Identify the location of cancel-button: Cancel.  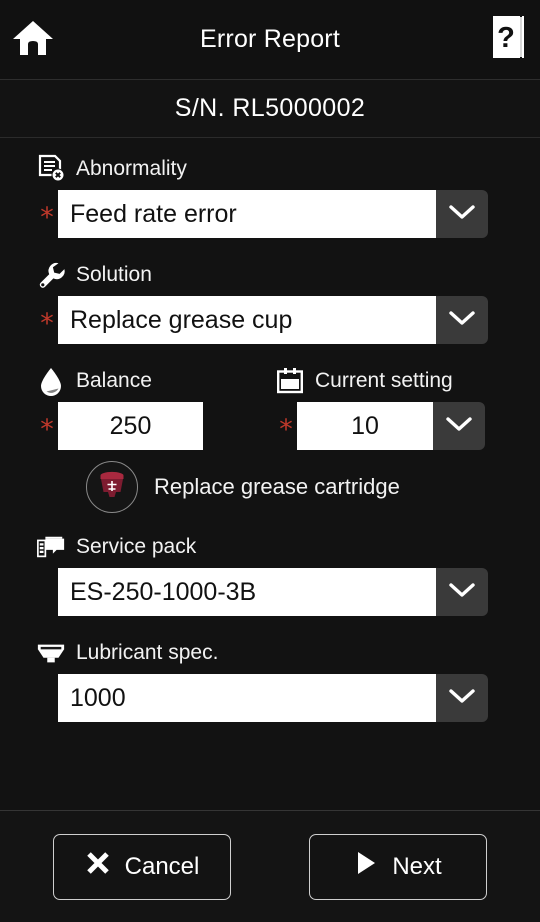
(142, 866).